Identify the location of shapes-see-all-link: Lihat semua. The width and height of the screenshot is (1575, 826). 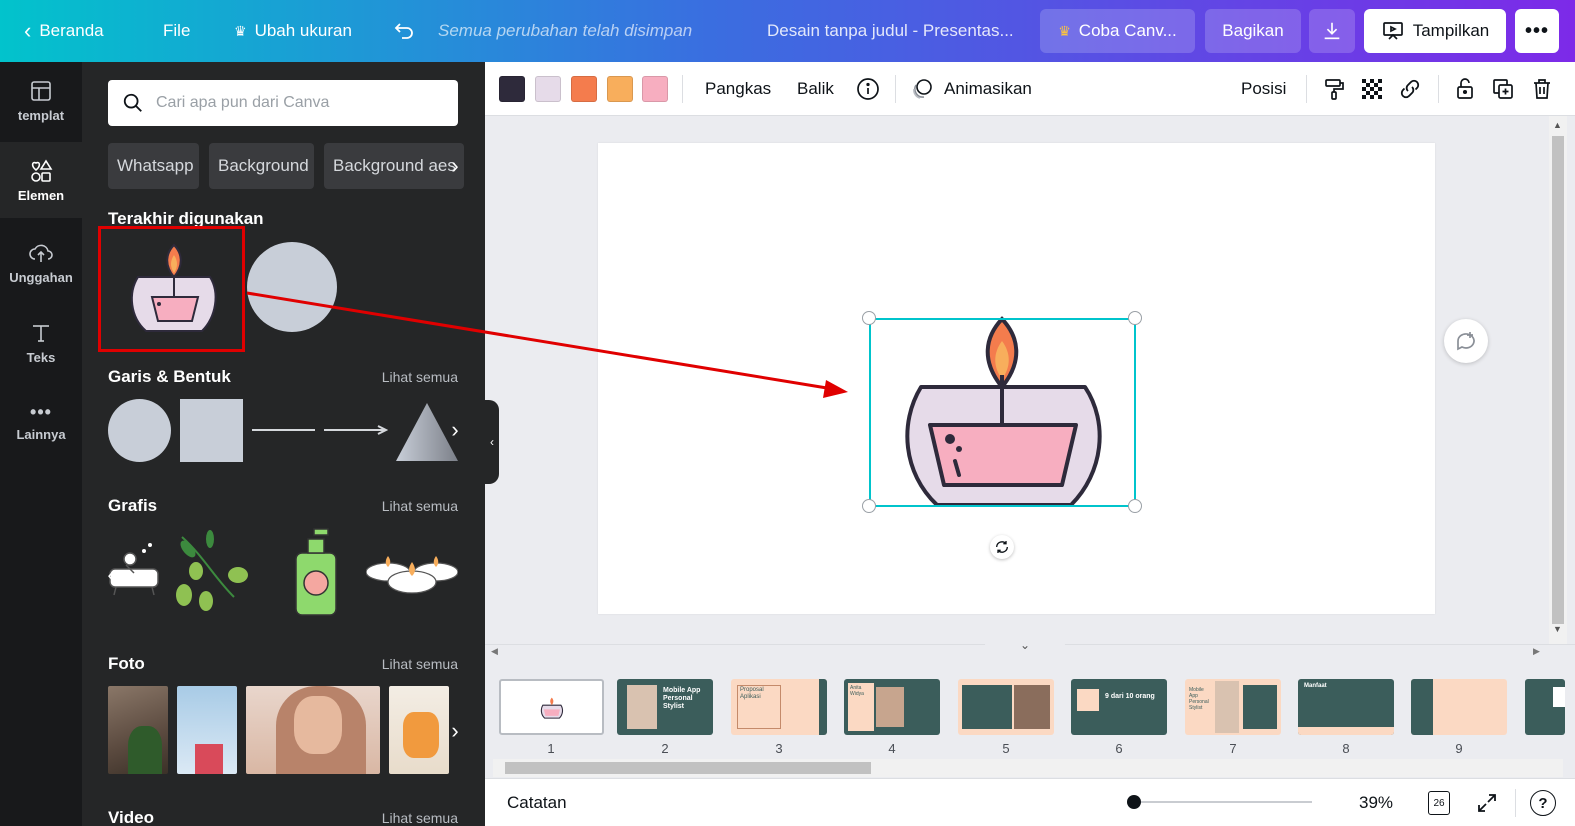
(420, 377).